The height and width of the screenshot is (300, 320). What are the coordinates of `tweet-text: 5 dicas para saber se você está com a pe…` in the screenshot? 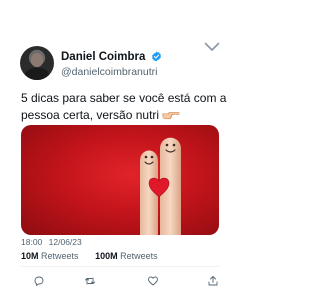 It's located at (124, 107).